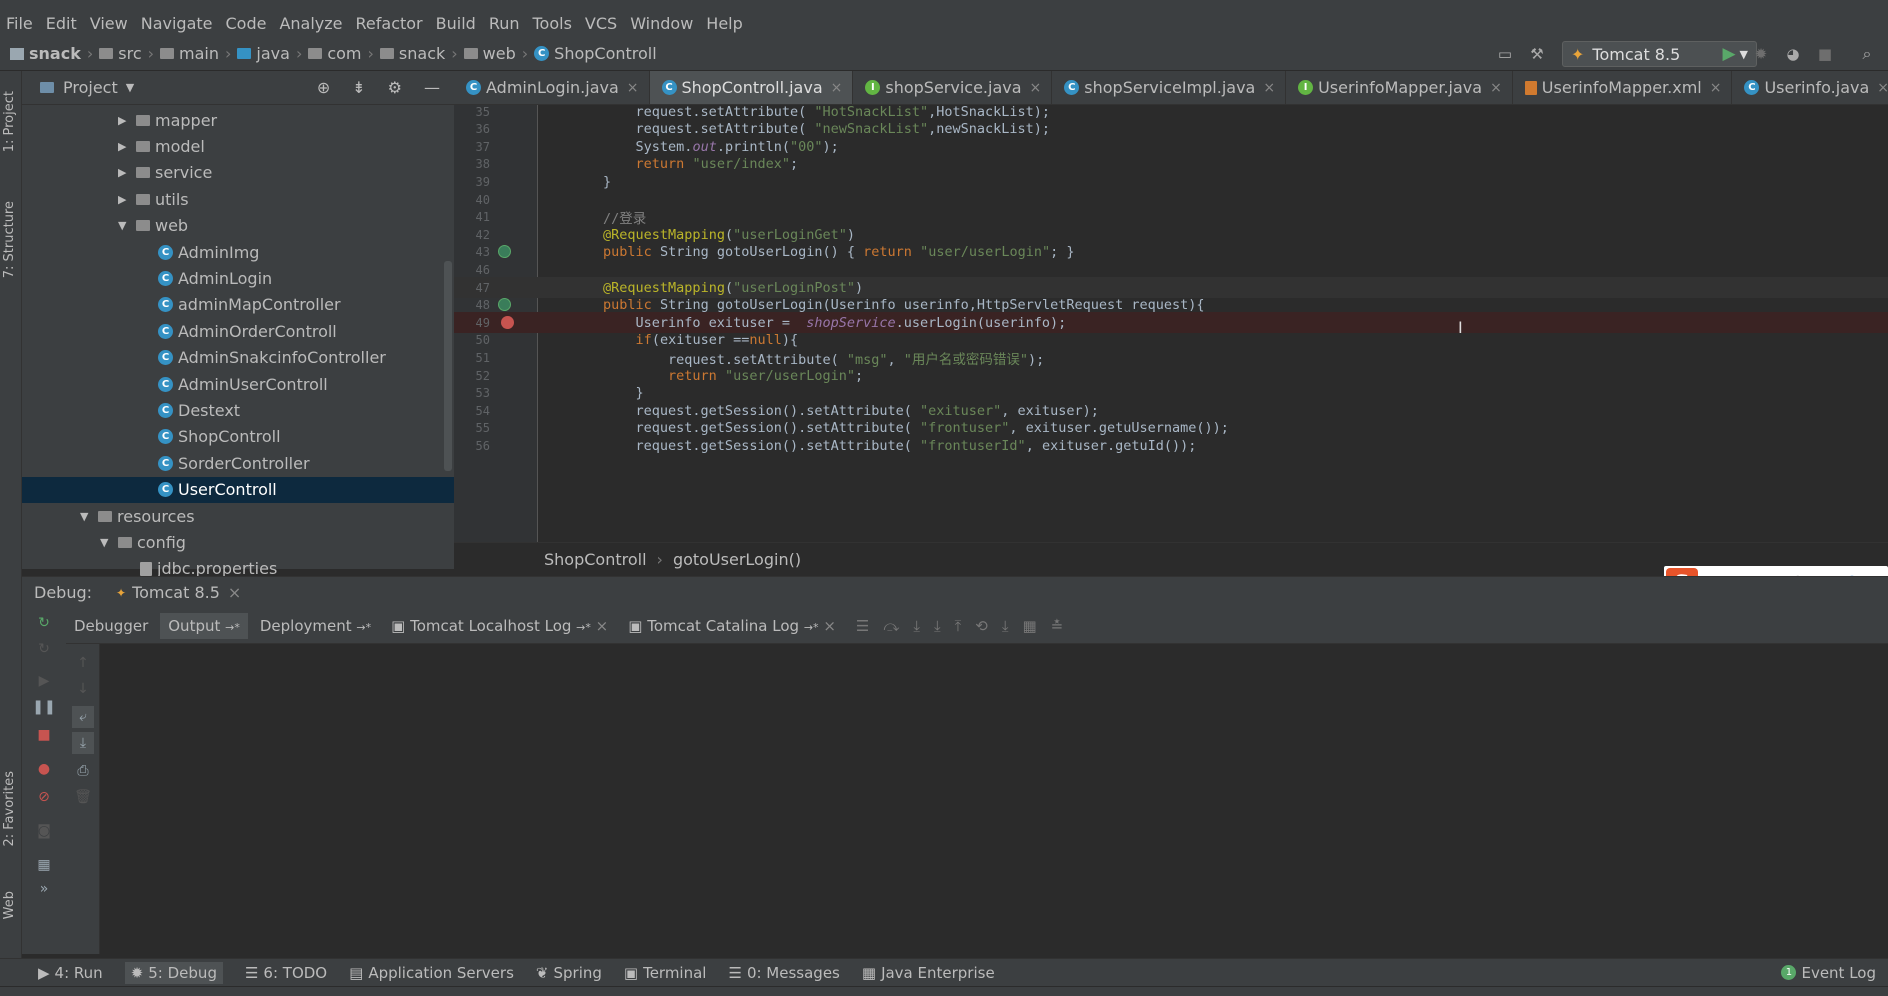 This screenshot has width=1888, height=996. What do you see at coordinates (323, 87) in the screenshot?
I see `locate-icon: ⊕` at bounding box center [323, 87].